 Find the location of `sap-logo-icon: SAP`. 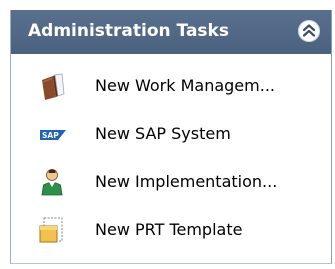

sap-logo-icon: SAP is located at coordinates (53, 135).